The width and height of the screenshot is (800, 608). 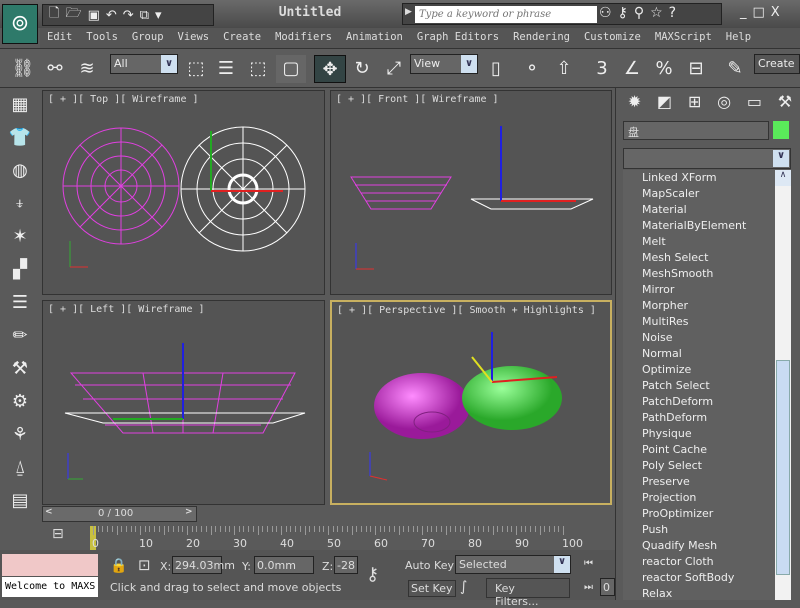 What do you see at coordinates (754, 104) in the screenshot?
I see `display-icon: ▭` at bounding box center [754, 104].